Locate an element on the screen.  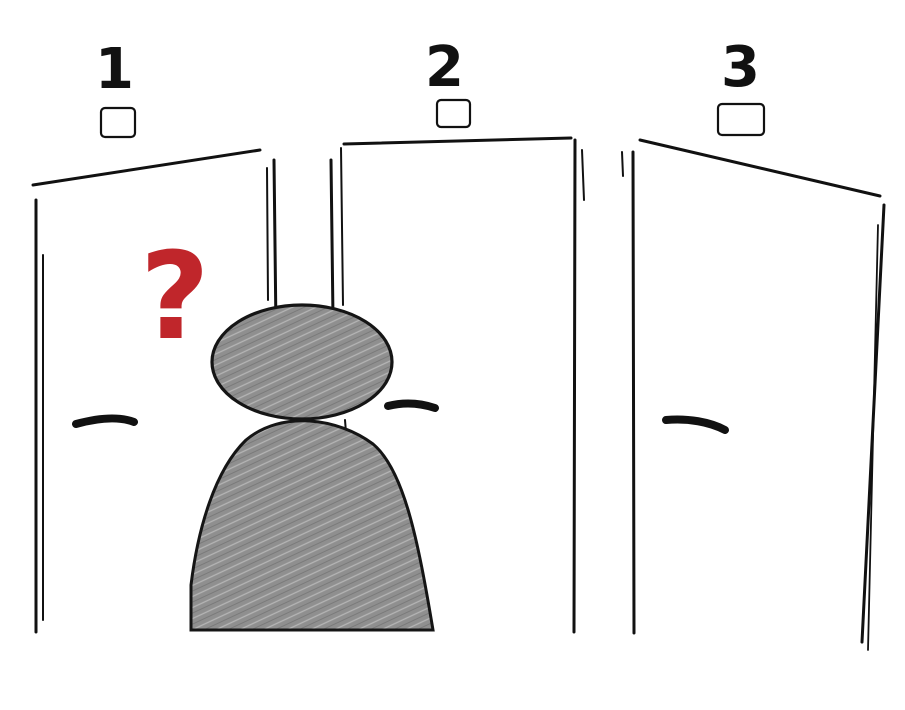
door-2-top-edge is located at coordinates (457, 141).